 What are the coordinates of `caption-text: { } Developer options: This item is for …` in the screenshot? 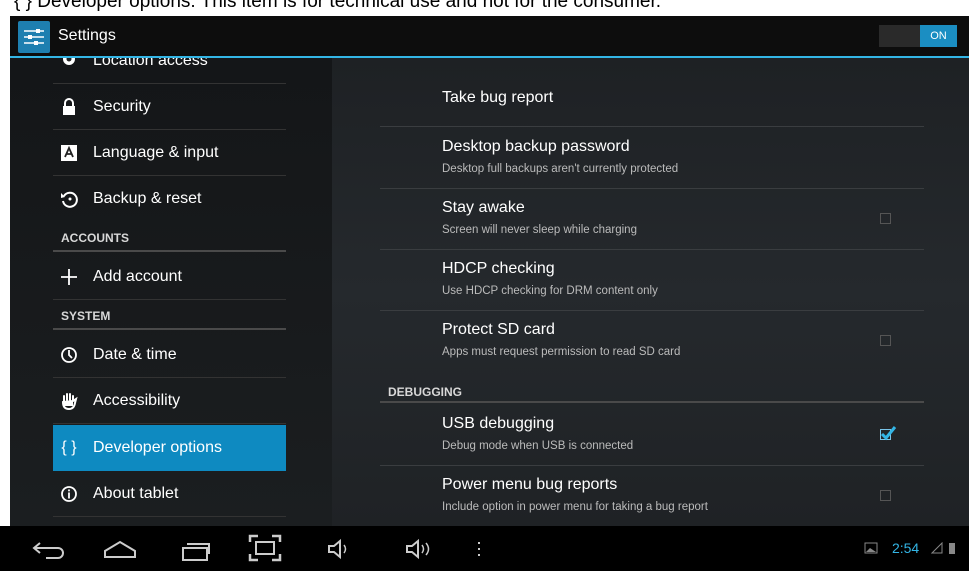 It's located at (484, 8).